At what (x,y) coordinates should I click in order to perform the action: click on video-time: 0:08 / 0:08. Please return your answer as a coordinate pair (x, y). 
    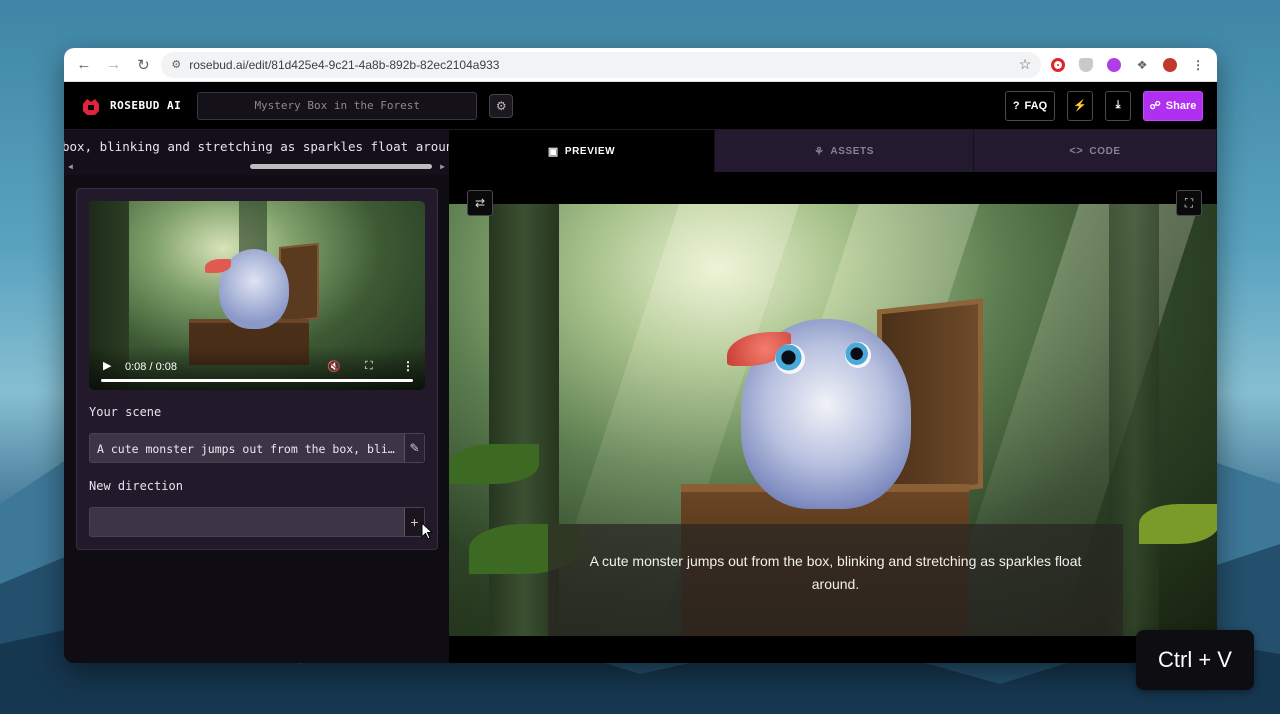
    Looking at the image, I should click on (151, 367).